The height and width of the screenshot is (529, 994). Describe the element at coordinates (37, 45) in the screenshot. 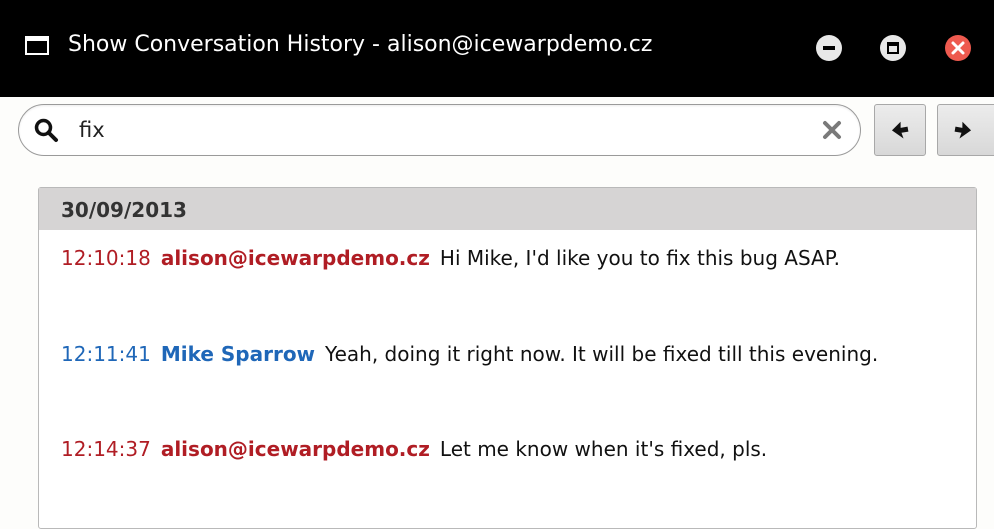

I see `window-icon` at that location.